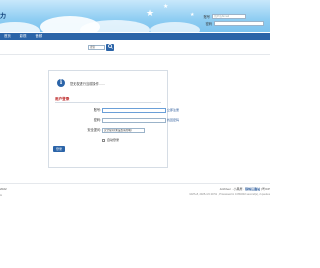 This screenshot has height=268, width=320. Describe the element at coordinates (94, 130) in the screenshot. I see `security-question-label: 安全提问:` at that location.